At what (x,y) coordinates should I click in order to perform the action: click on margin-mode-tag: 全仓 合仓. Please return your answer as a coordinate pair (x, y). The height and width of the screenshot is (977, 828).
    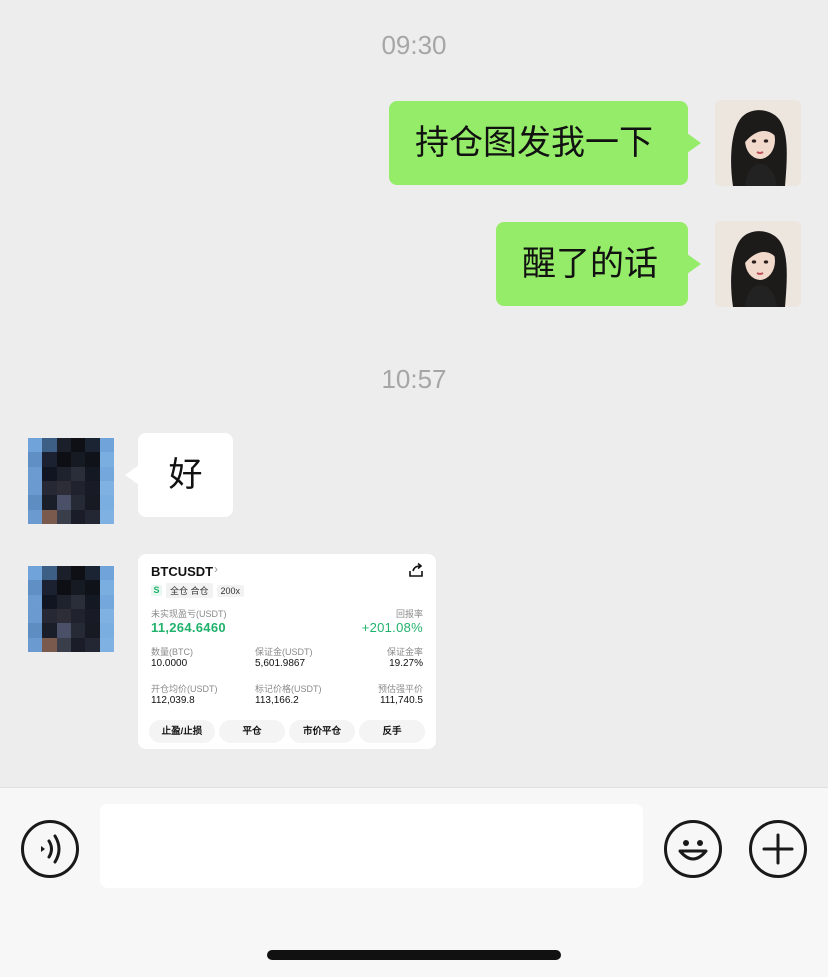
    Looking at the image, I should click on (189, 590).